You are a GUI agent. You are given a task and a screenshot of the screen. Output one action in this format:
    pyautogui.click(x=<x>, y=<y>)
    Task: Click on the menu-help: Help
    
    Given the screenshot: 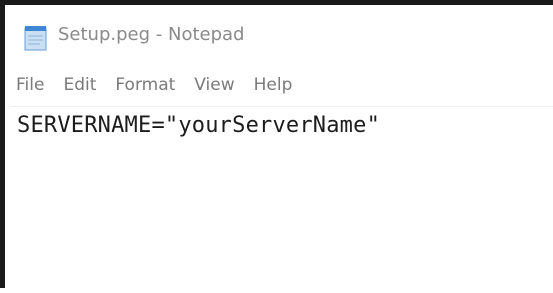 What is the action you would take?
    pyautogui.click(x=273, y=85)
    